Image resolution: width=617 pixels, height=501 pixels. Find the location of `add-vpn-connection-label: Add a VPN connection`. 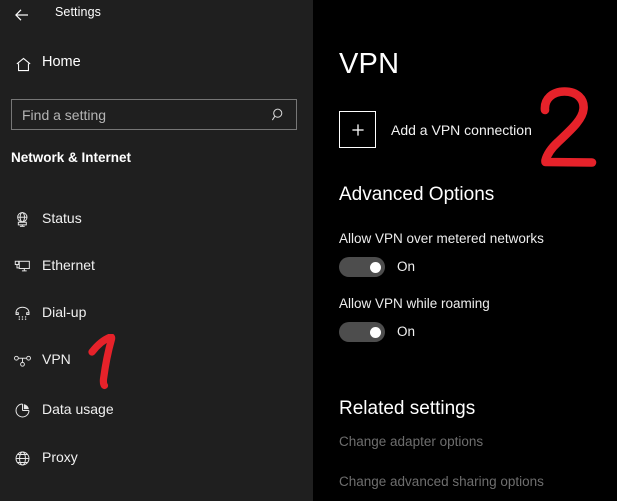

add-vpn-connection-label: Add a VPN connection is located at coordinates (461, 130).